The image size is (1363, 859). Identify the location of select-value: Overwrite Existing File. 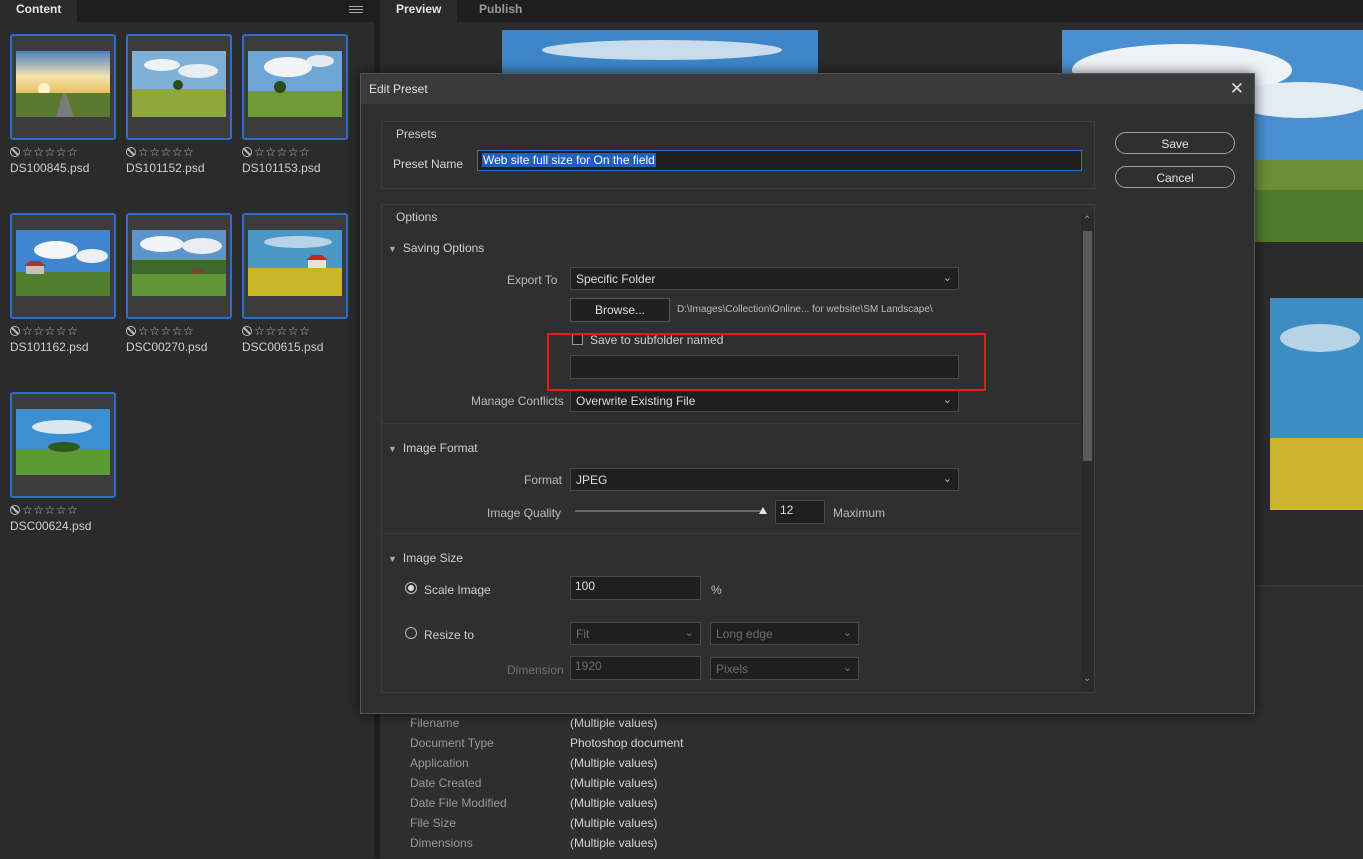
(636, 401).